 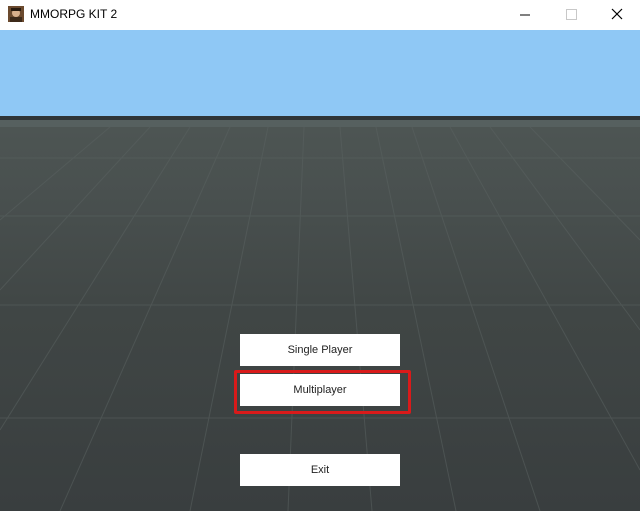 What do you see at coordinates (320, 350) in the screenshot?
I see `single-player-button: Single Player` at bounding box center [320, 350].